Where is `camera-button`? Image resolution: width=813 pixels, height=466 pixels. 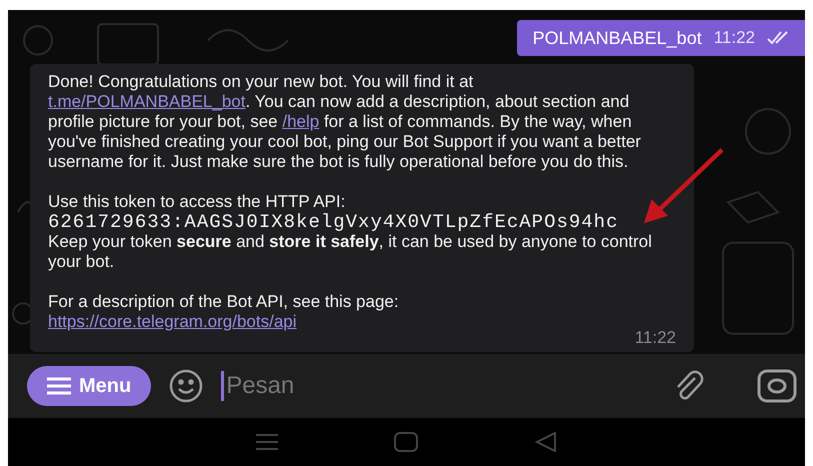 camera-button is located at coordinates (777, 386).